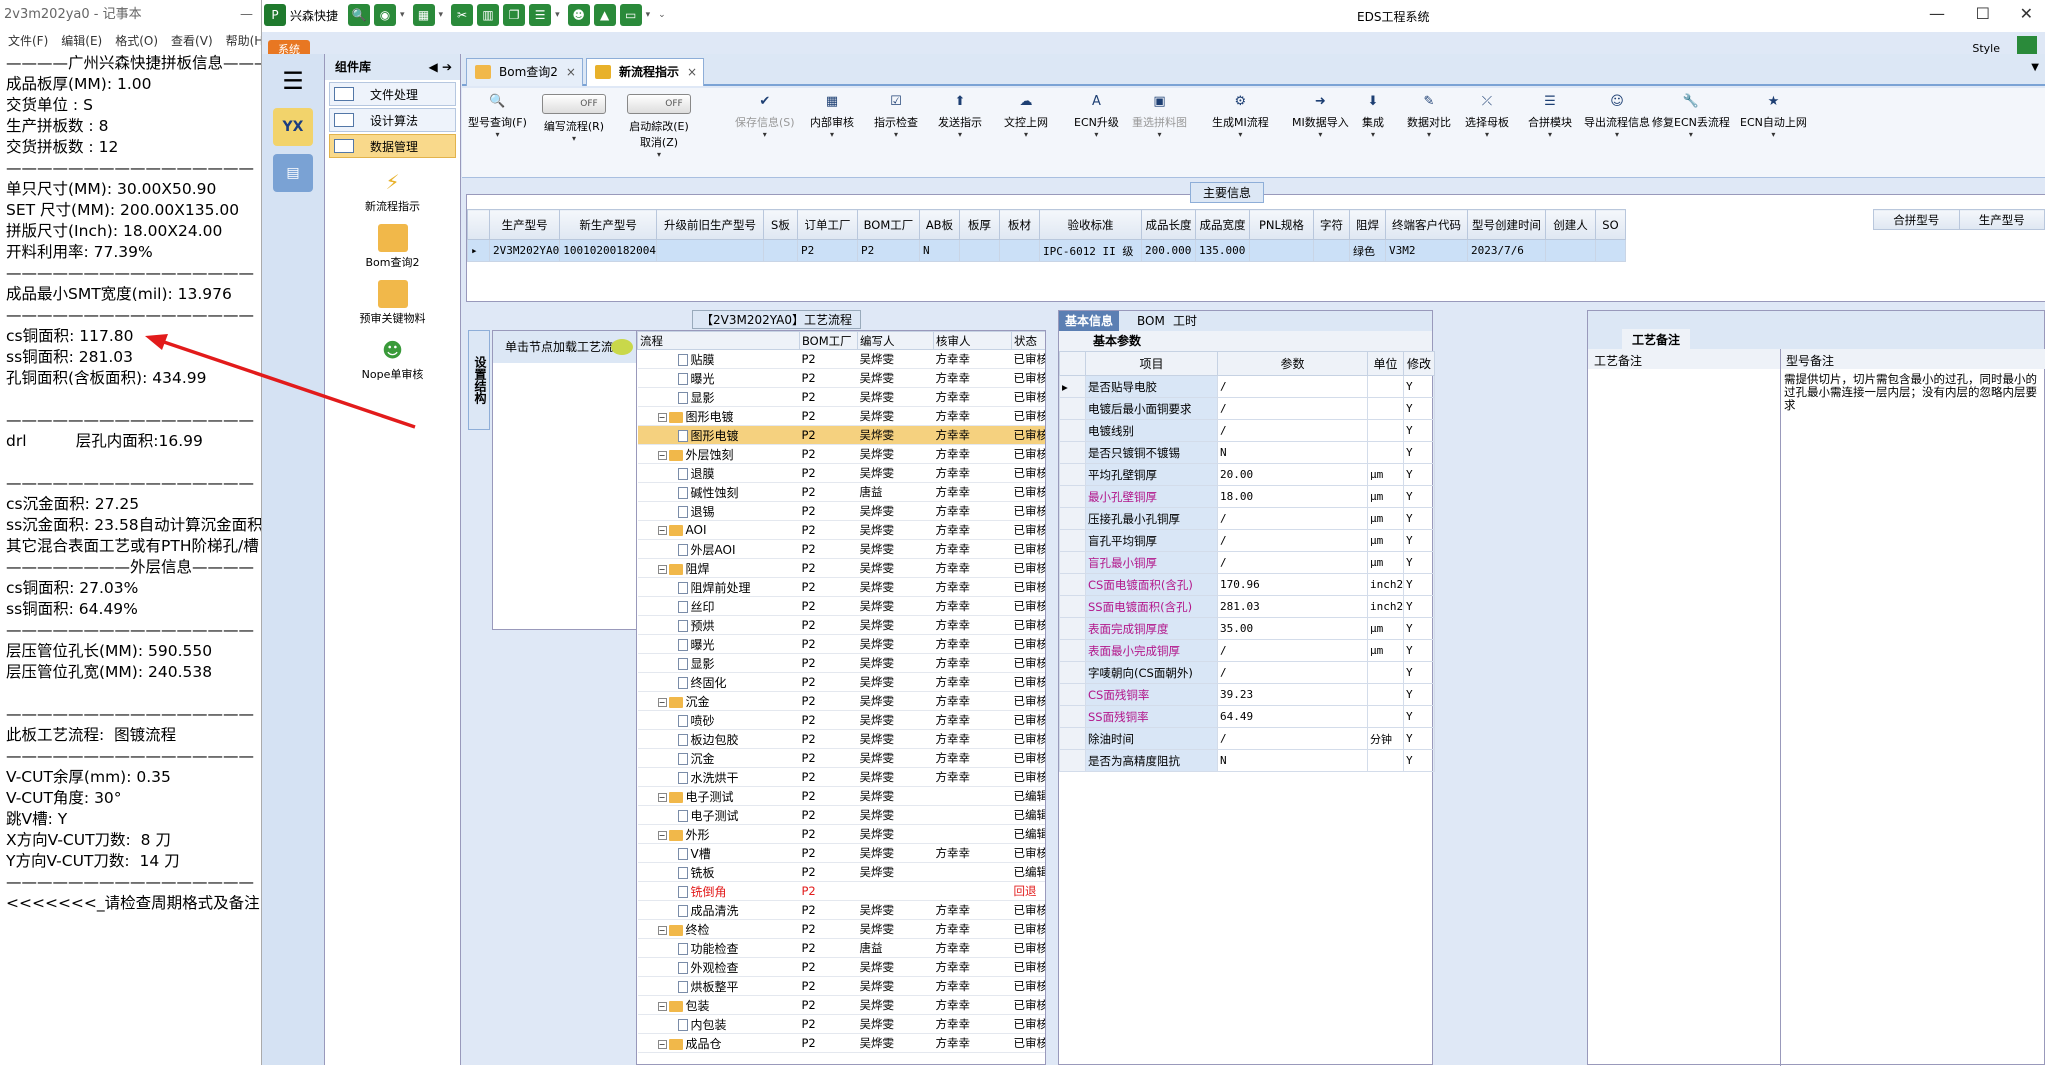 The height and width of the screenshot is (1066, 2045). I want to click on menu-item: 帮助(H), so click(243, 41).